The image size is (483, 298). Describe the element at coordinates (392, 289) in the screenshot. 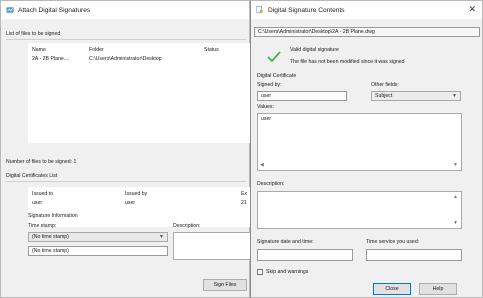

I see `close-button: Close` at that location.